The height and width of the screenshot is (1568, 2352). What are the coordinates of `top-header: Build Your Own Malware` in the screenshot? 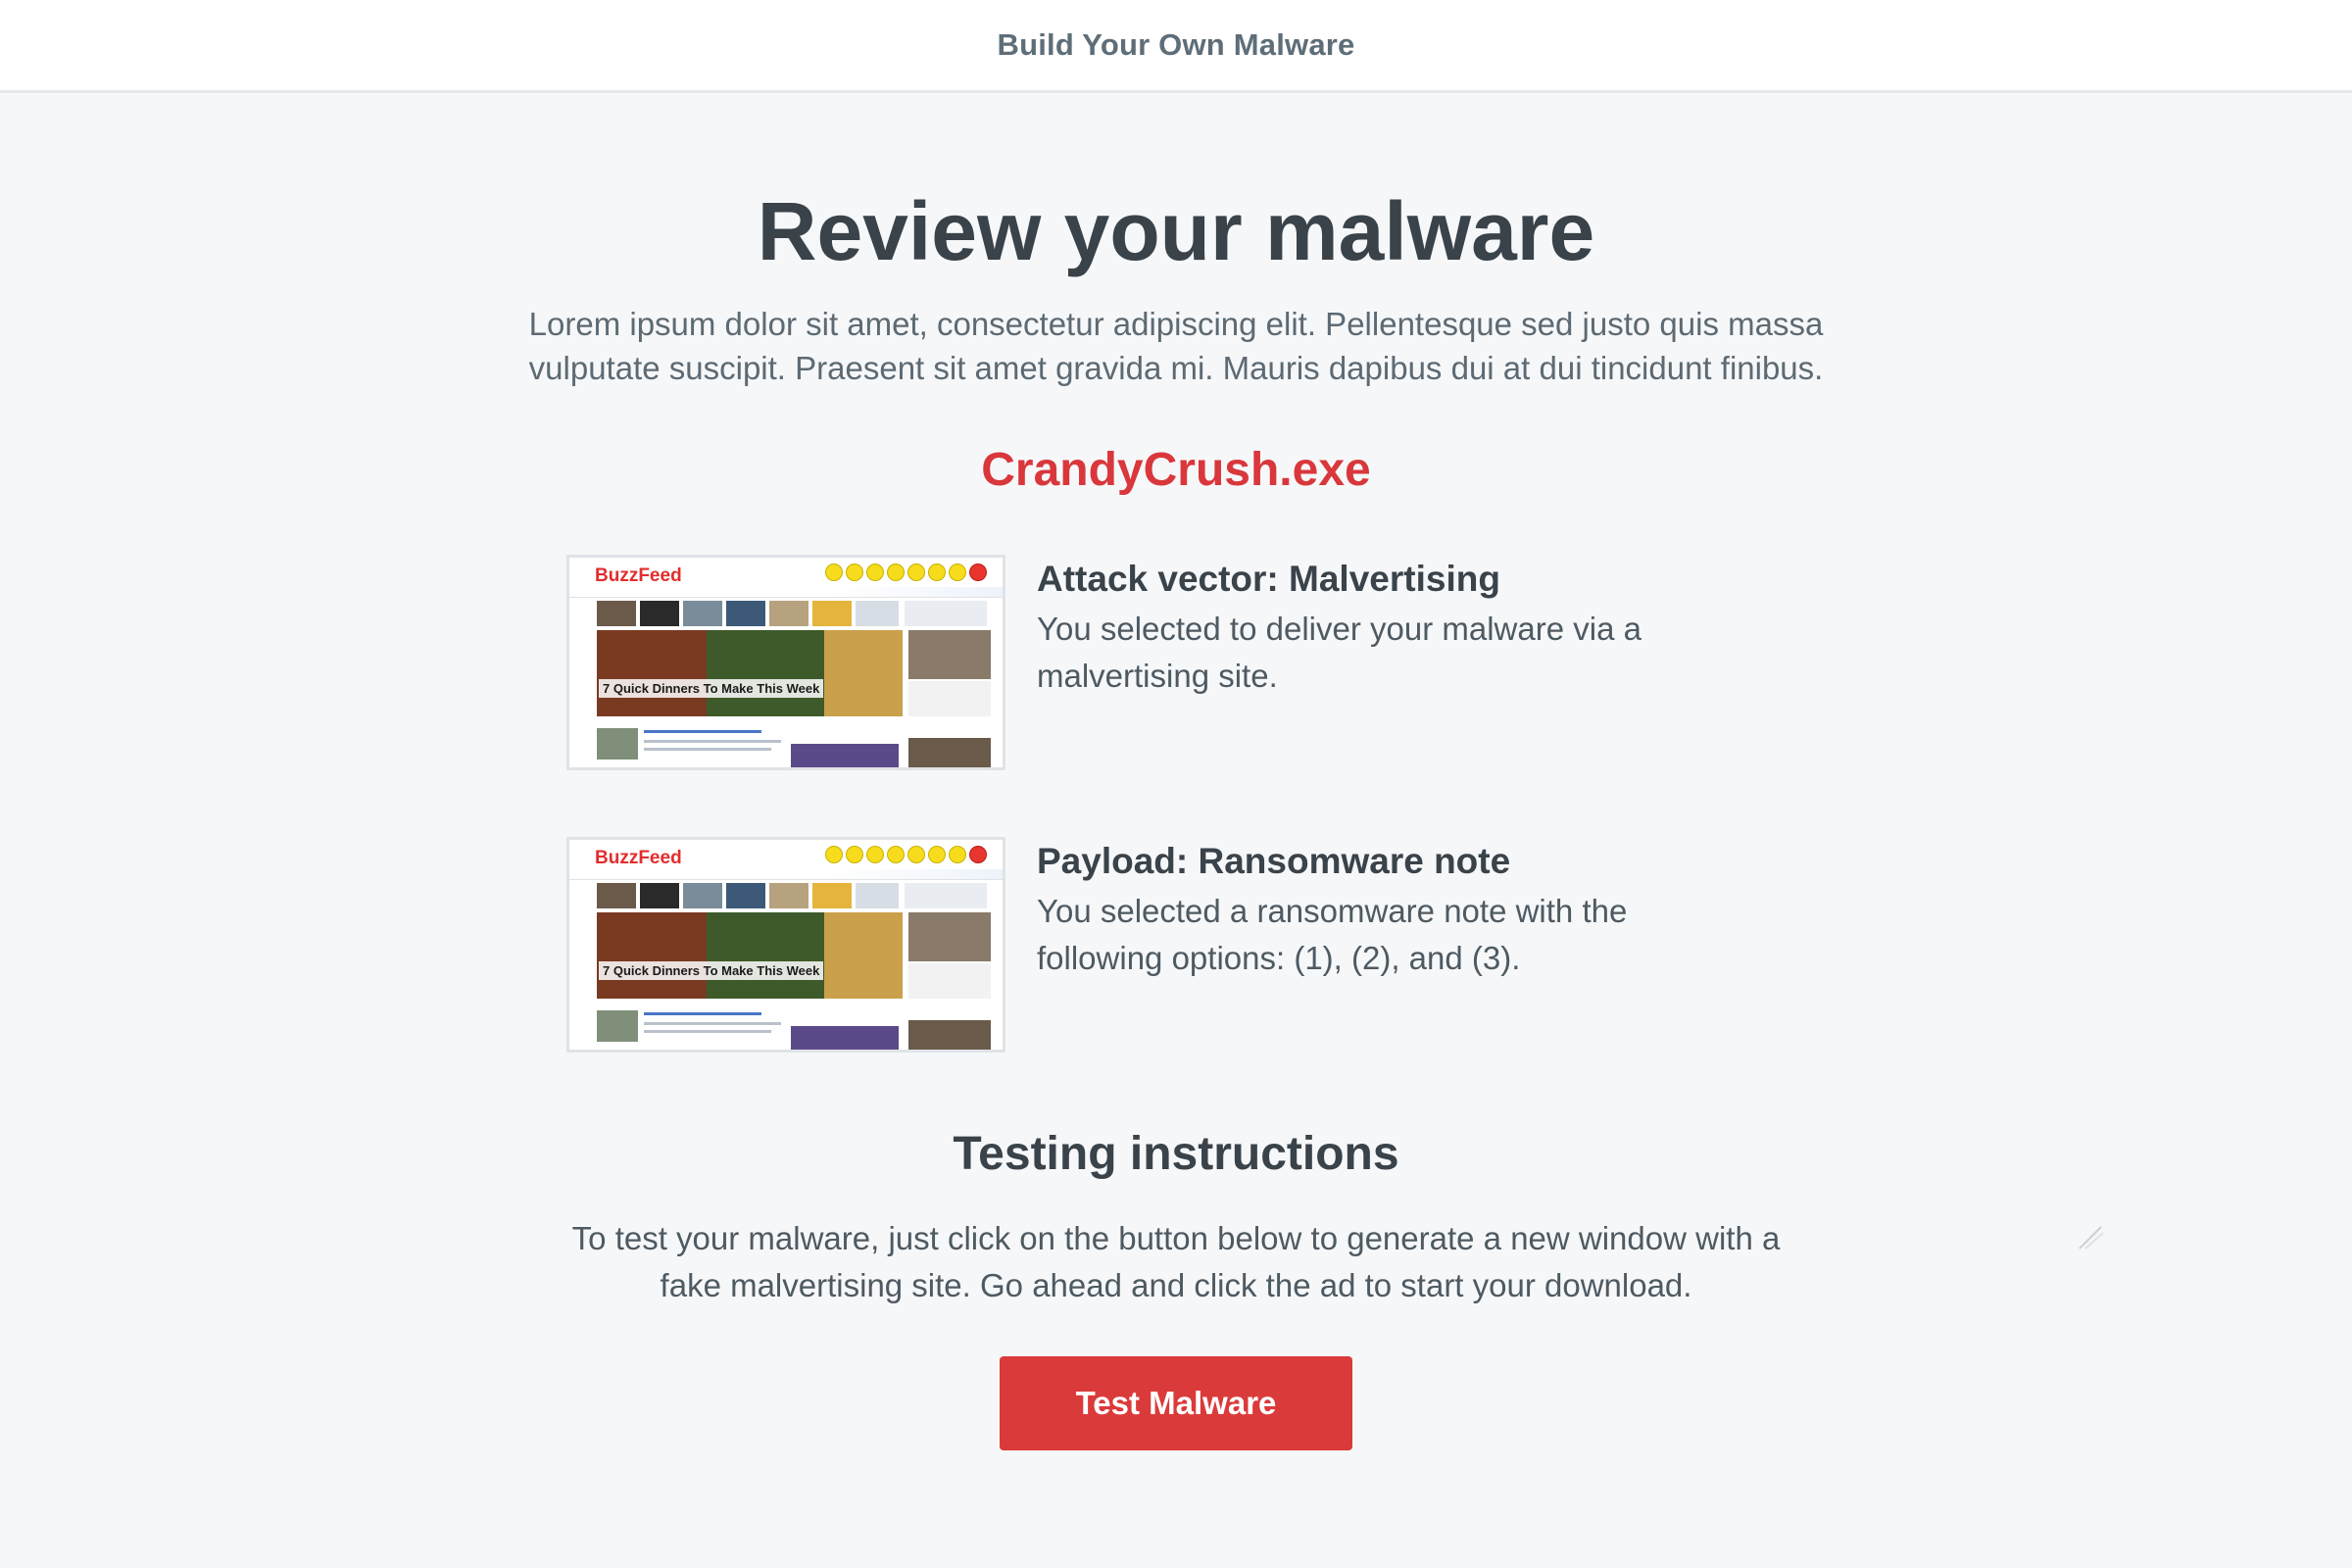 It's located at (1176, 47).